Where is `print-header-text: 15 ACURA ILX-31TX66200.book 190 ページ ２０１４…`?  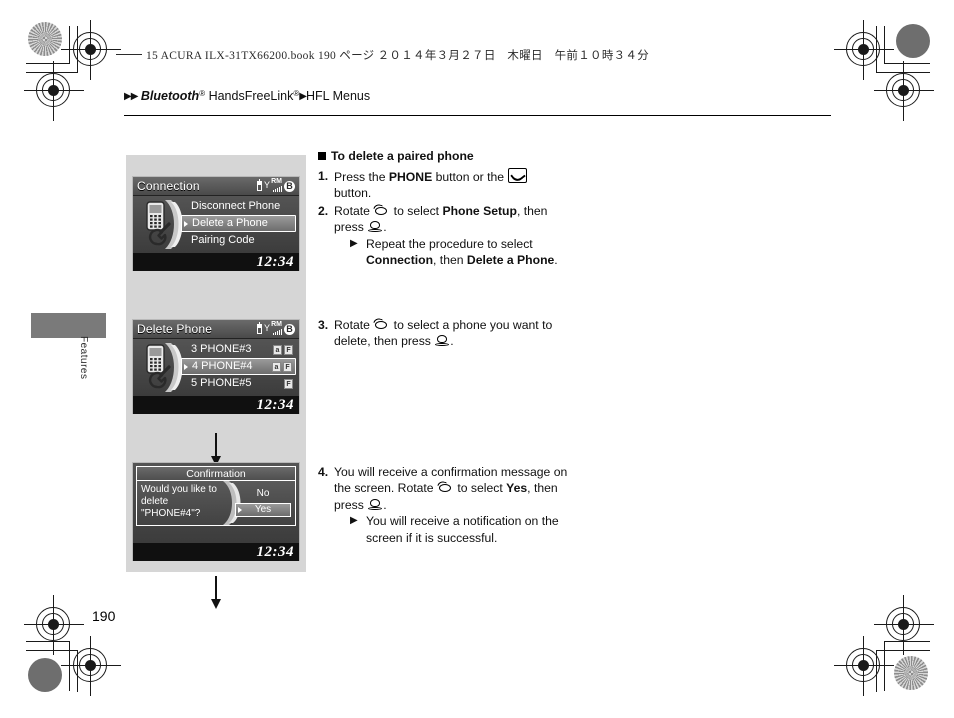
print-header-text: 15 ACURA ILX-31TX66200.book 190 ページ ２０１４… is located at coordinates (398, 56).